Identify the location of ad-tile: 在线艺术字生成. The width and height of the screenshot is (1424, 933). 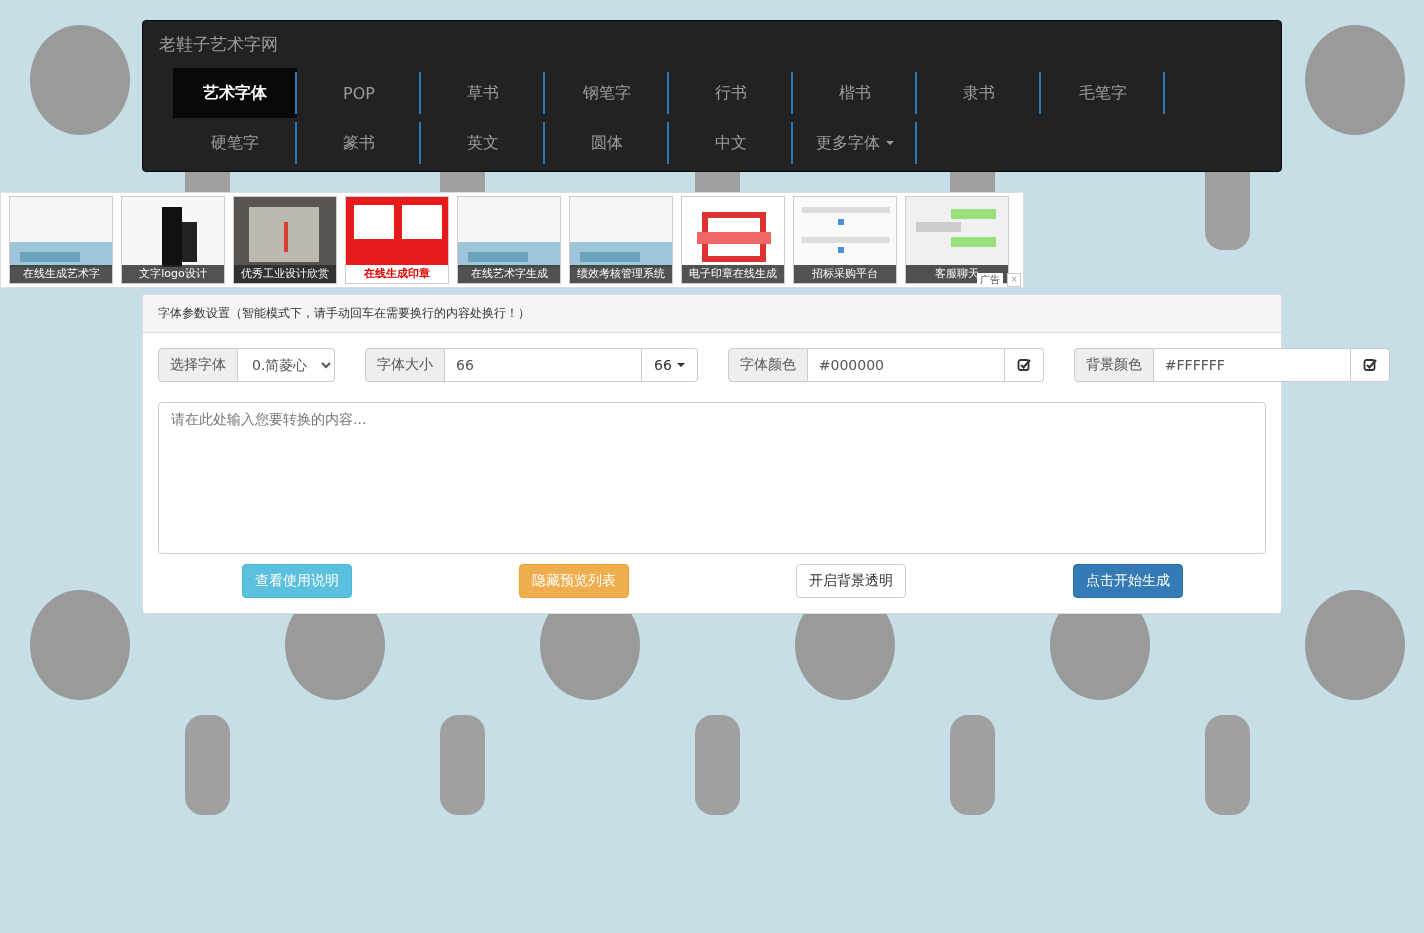
(509, 240).